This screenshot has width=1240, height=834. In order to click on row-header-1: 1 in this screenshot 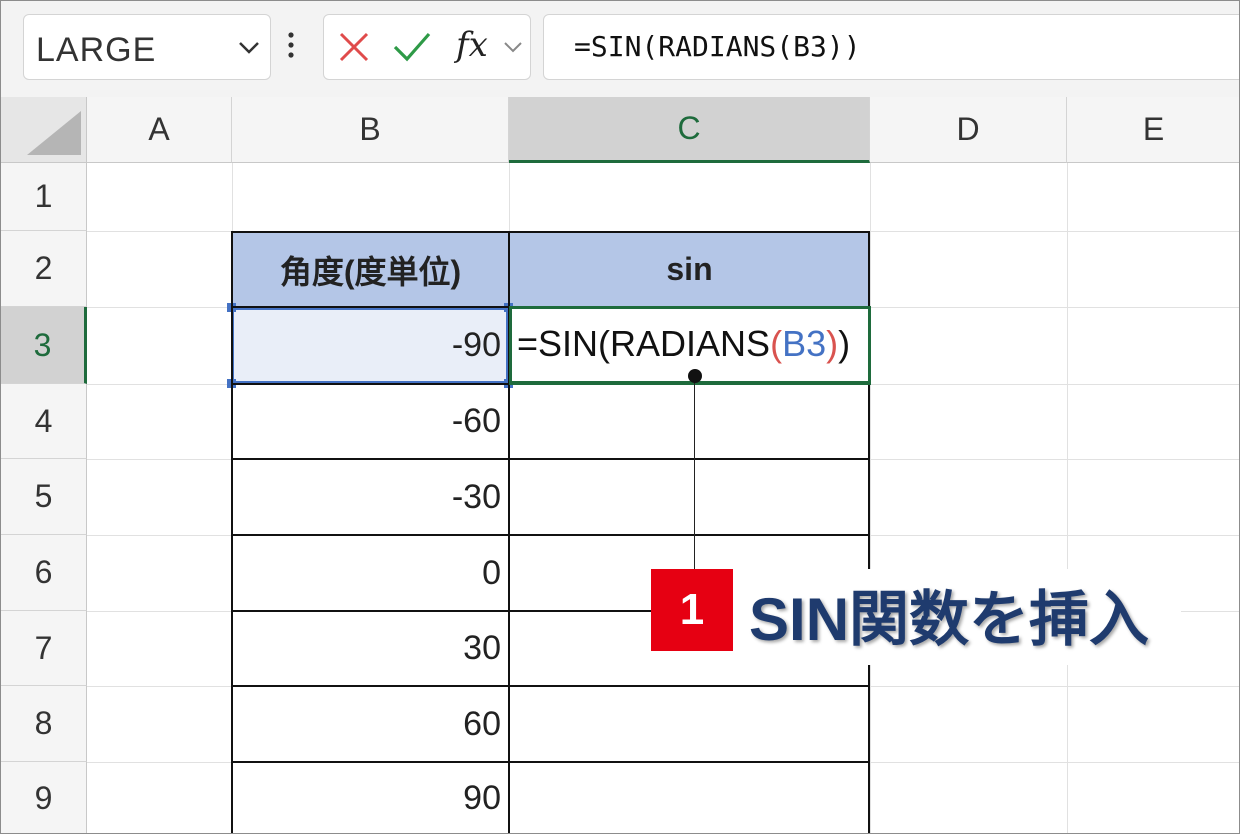, I will do `click(44, 197)`.